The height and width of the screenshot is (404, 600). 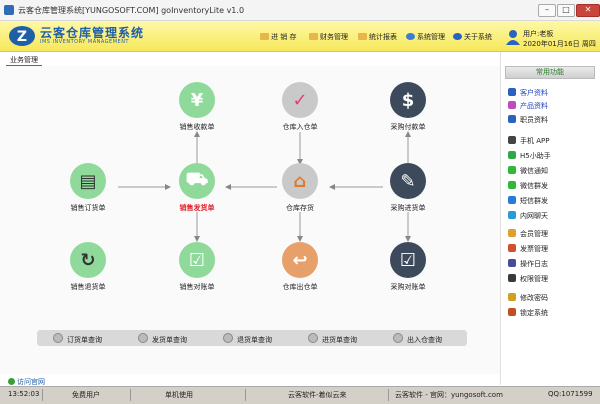 I want to click on sidebar-item-label: 操作日志, so click(x=534, y=264).